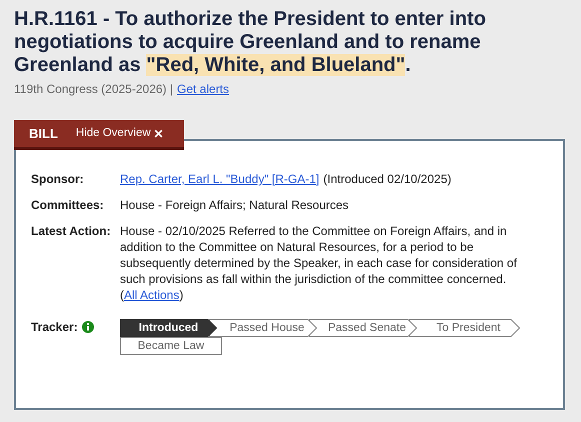  I want to click on tracker-step: Passed Senate, so click(363, 328).